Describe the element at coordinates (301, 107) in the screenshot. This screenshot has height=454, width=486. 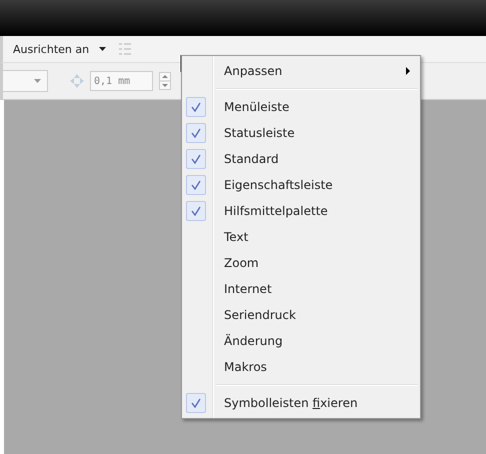
I see `menu-item: Menüleiste` at that location.